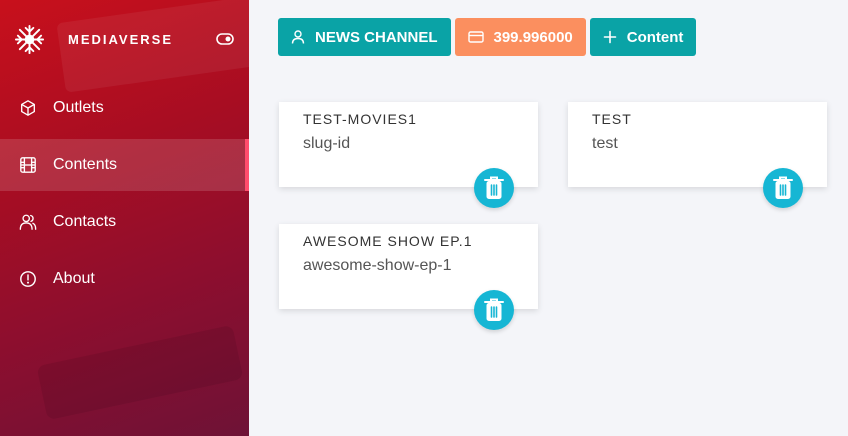 The width and height of the screenshot is (848, 436). What do you see at coordinates (376, 37) in the screenshot?
I see `news-channel-label: NEWS CHANNEL` at bounding box center [376, 37].